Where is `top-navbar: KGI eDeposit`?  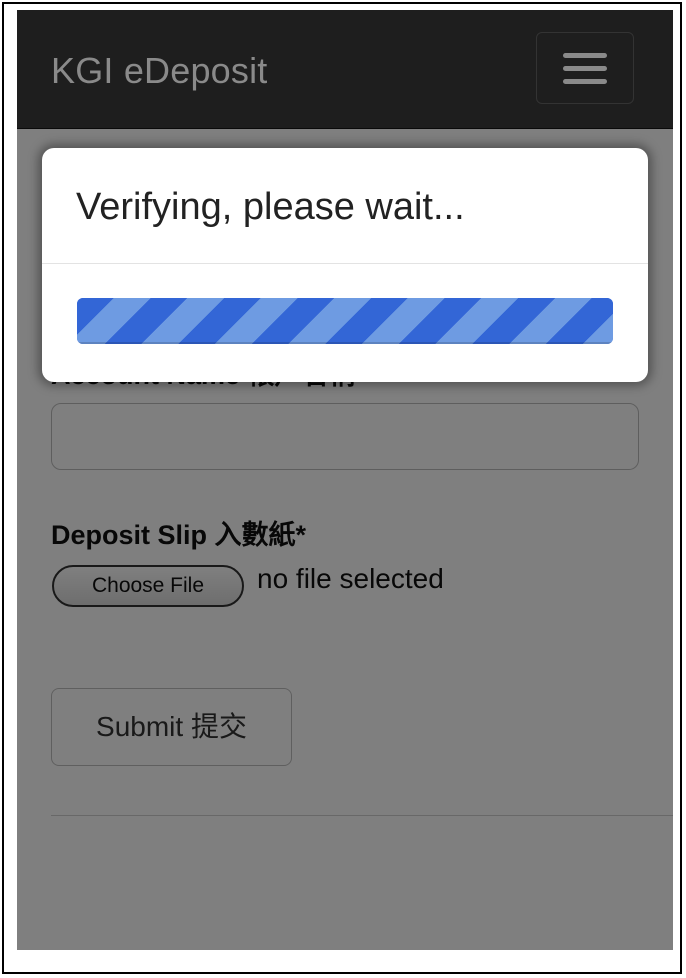
top-navbar: KGI eDeposit is located at coordinates (345, 69).